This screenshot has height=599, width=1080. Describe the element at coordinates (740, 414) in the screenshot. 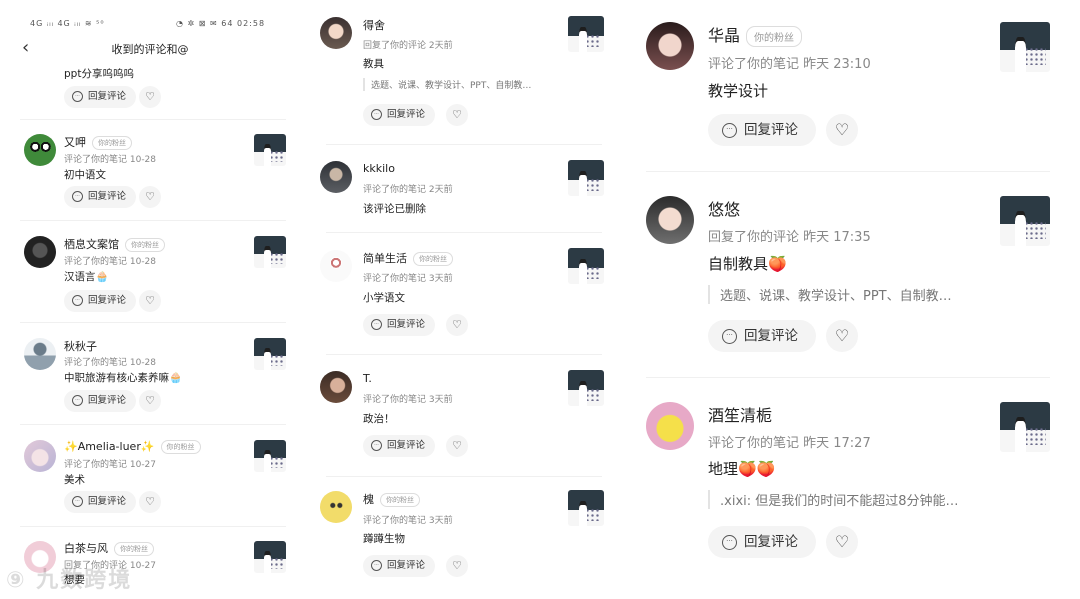

I see `user-name: 酒笙清栀` at that location.